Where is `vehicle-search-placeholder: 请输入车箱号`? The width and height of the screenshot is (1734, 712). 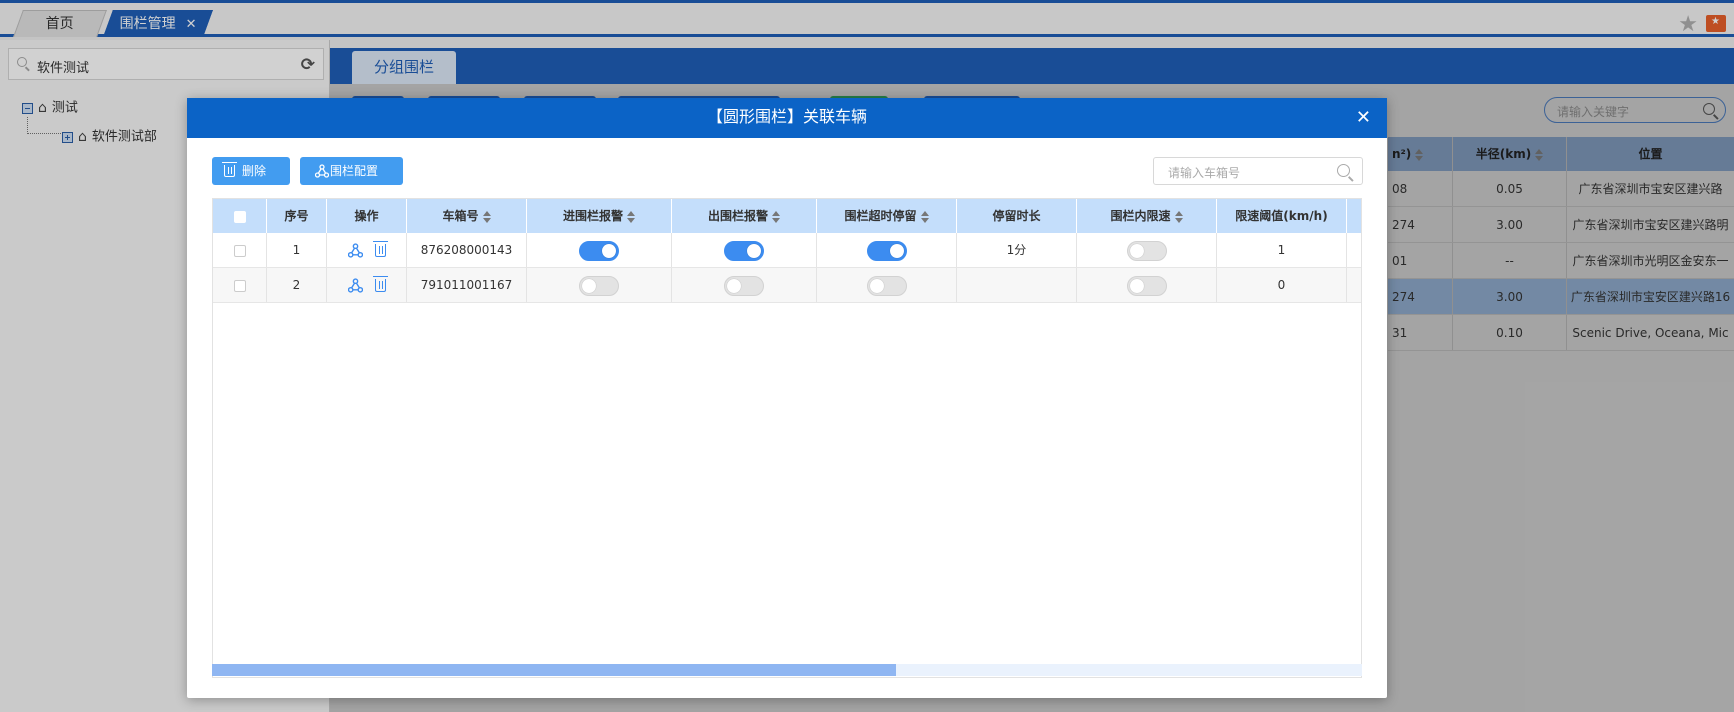
vehicle-search-placeholder: 请输入车箱号 is located at coordinates (1204, 173).